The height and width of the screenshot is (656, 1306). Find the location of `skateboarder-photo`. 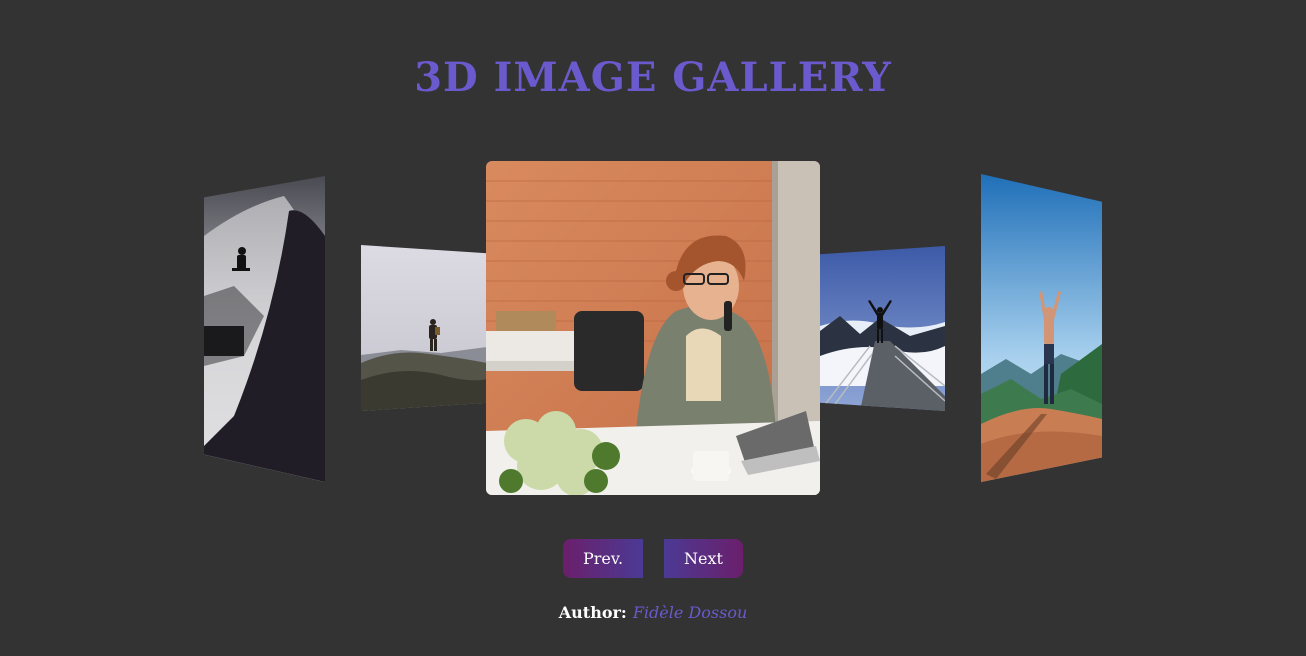

skateboarder-photo is located at coordinates (264, 329).